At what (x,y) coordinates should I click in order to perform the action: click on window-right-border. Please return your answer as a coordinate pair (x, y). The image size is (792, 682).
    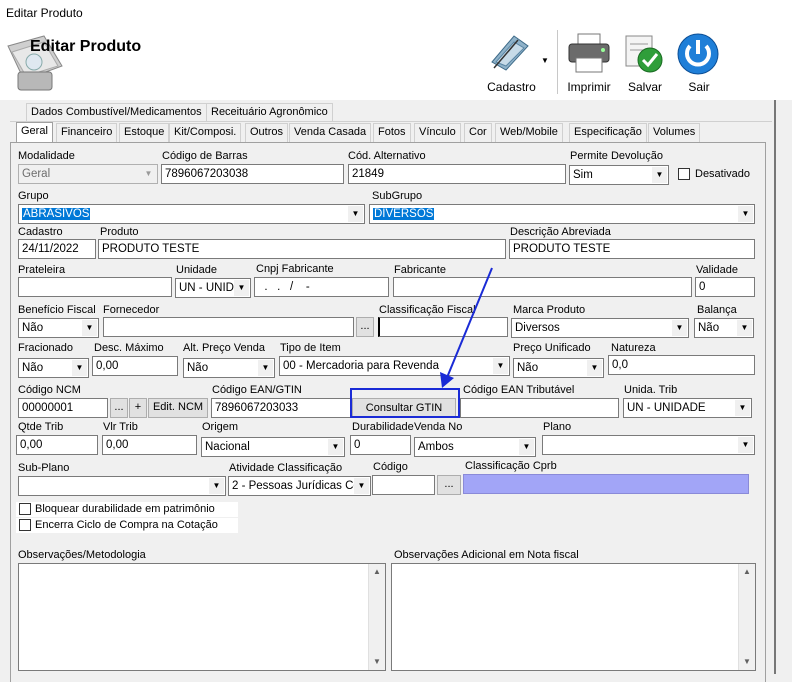
    Looking at the image, I should click on (775, 387).